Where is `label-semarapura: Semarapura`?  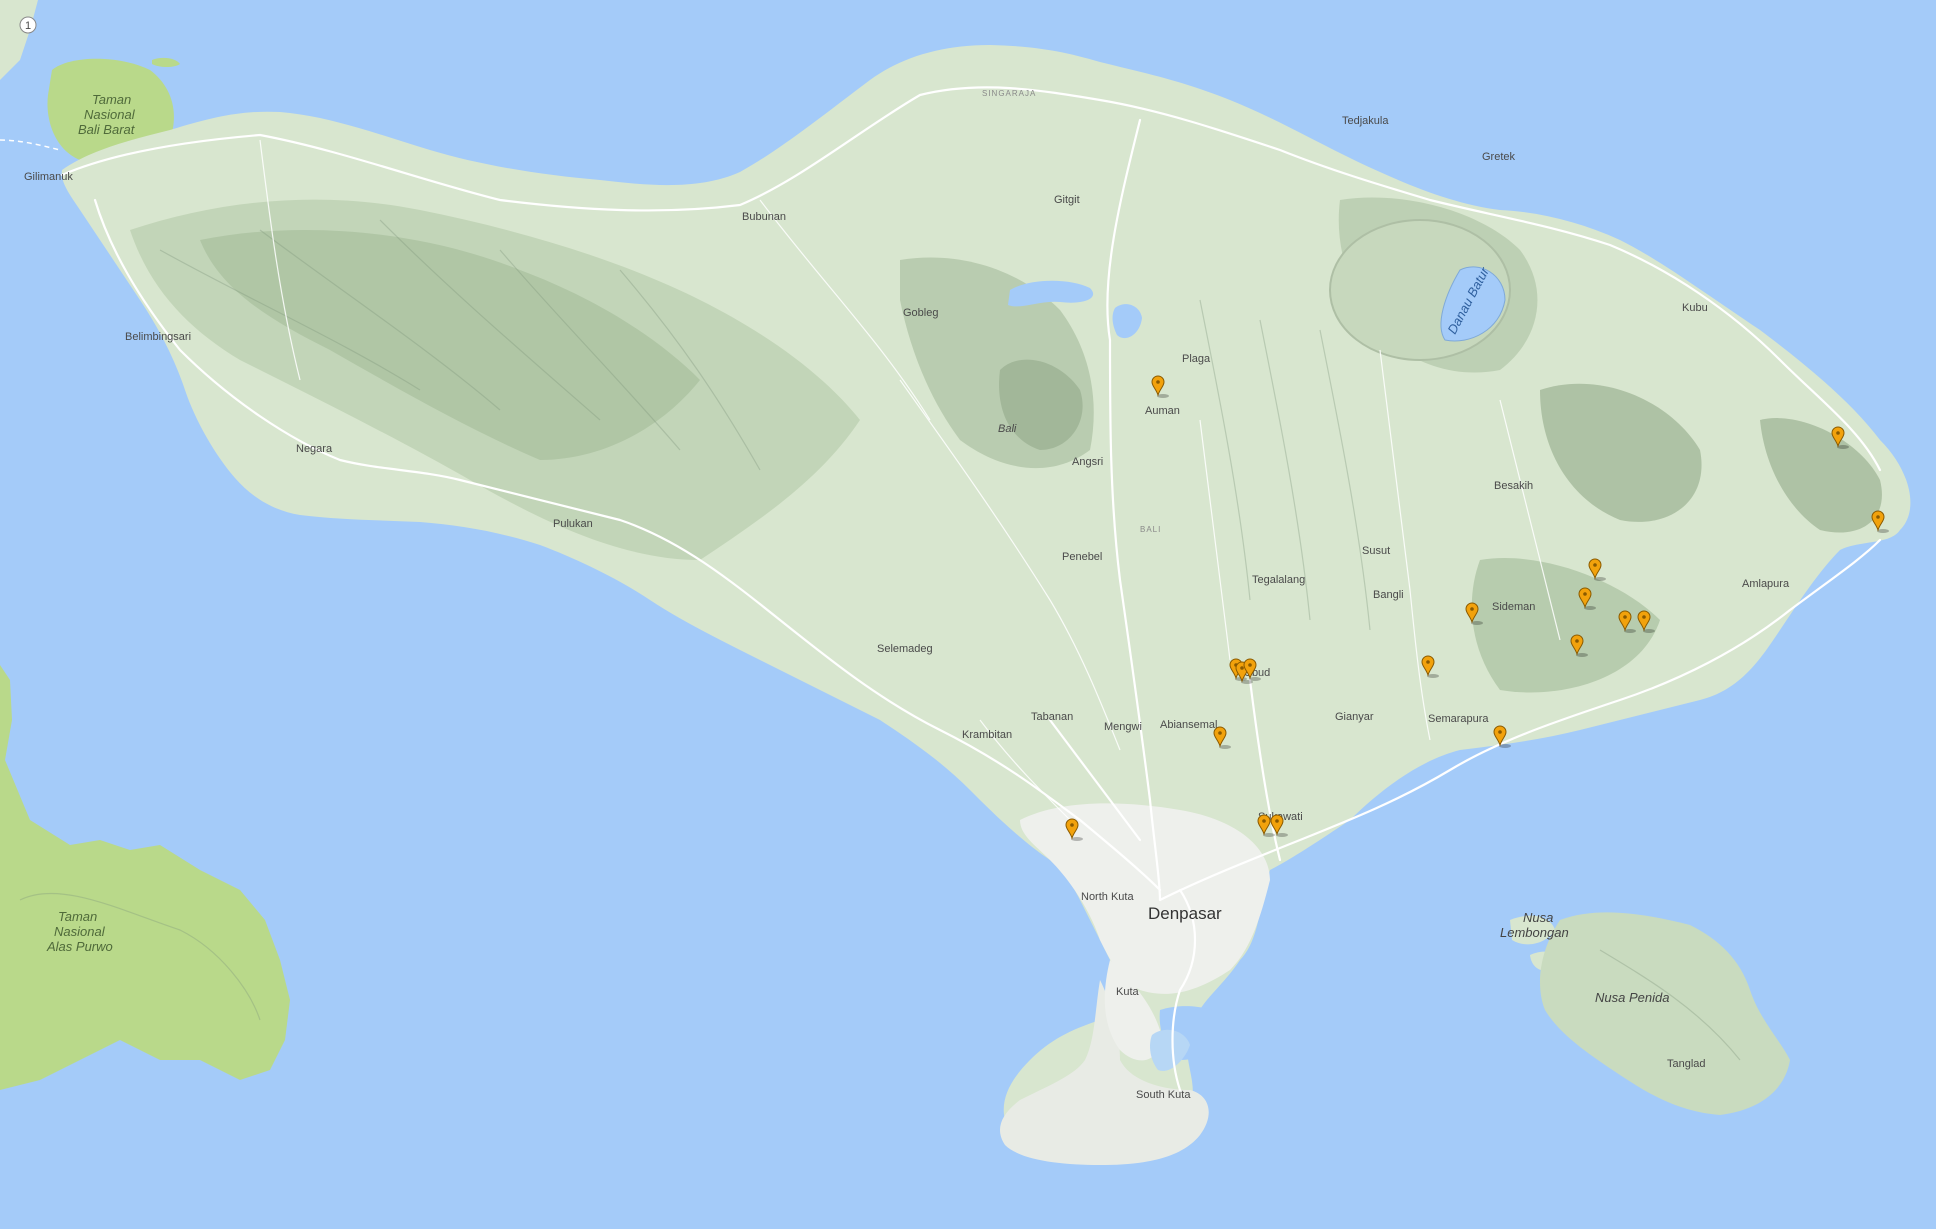 label-semarapura: Semarapura is located at coordinates (1458, 719).